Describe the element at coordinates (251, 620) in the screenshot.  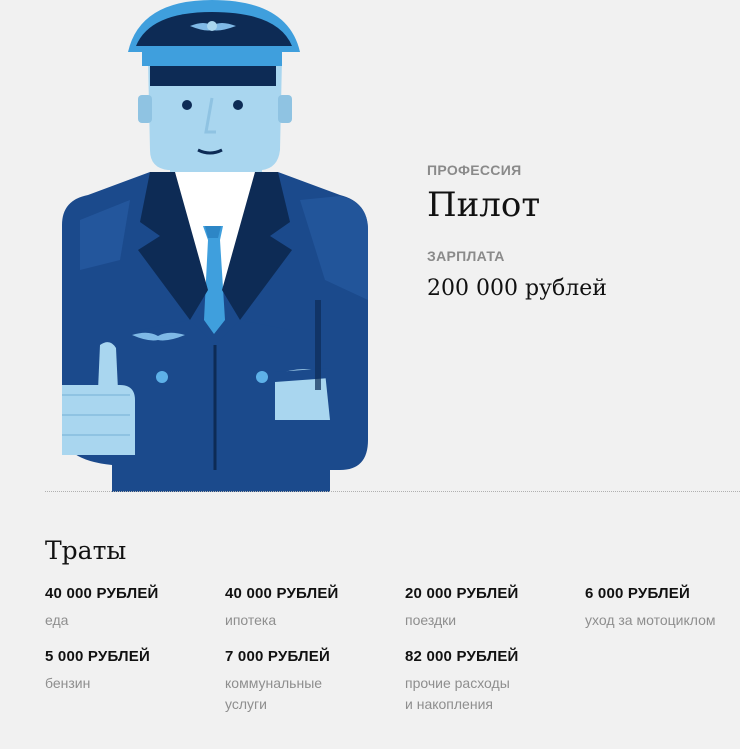
I see `expense-description: ипотека` at that location.